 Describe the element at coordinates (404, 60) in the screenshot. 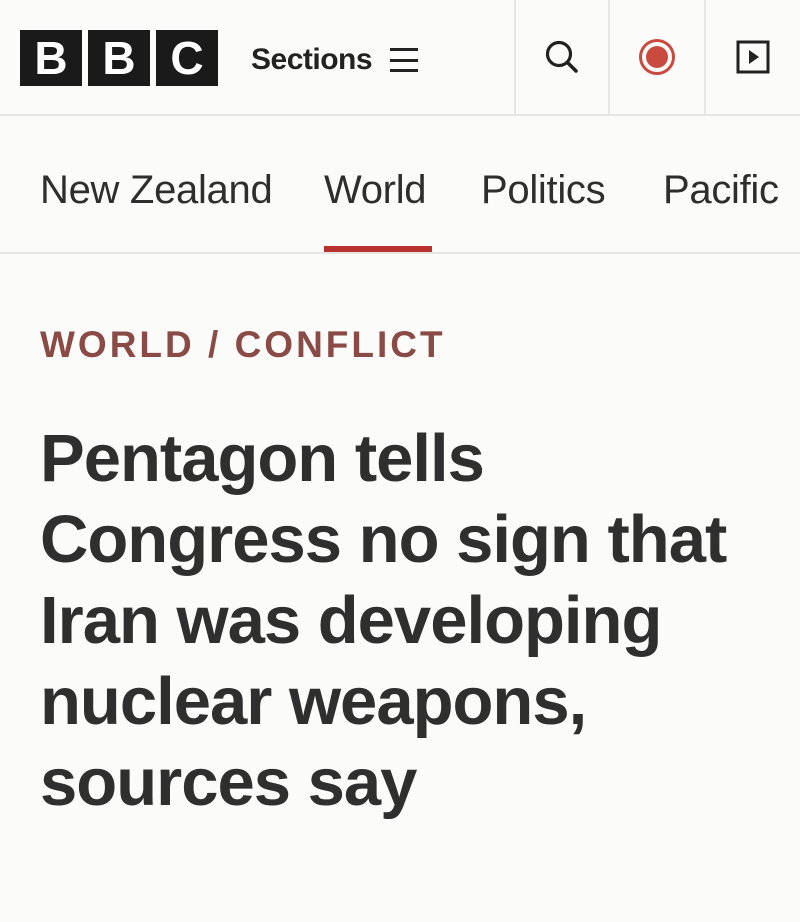

I see `hamburger-menu-icon` at that location.